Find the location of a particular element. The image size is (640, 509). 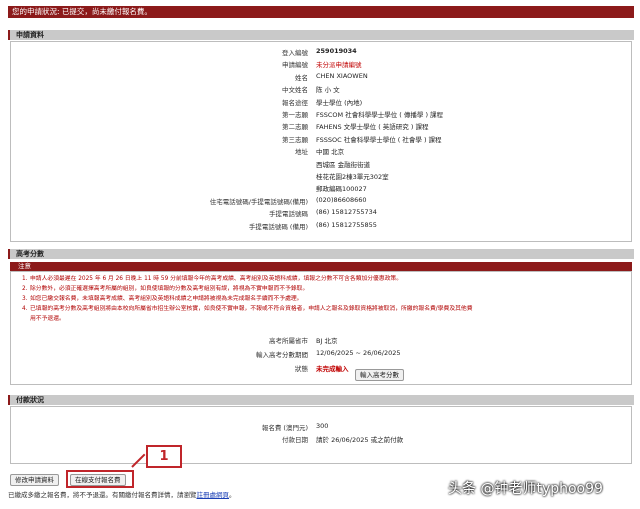

field-value: (86) 15812755855 is located at coordinates (346, 224).